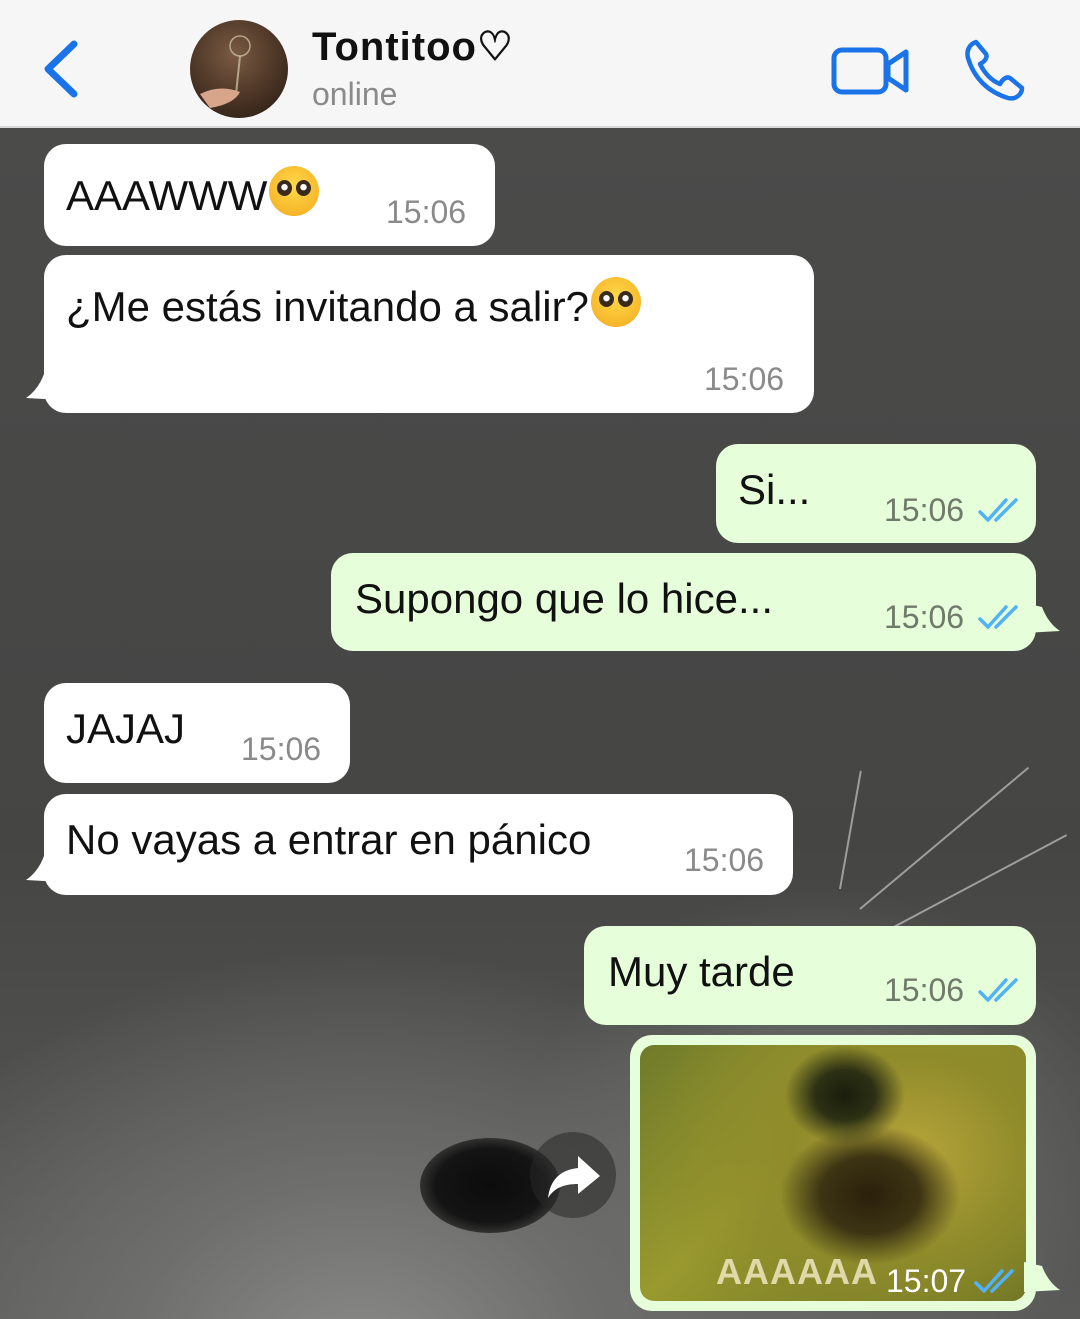 The image size is (1080, 1319). I want to click on forward-button, so click(573, 1175).